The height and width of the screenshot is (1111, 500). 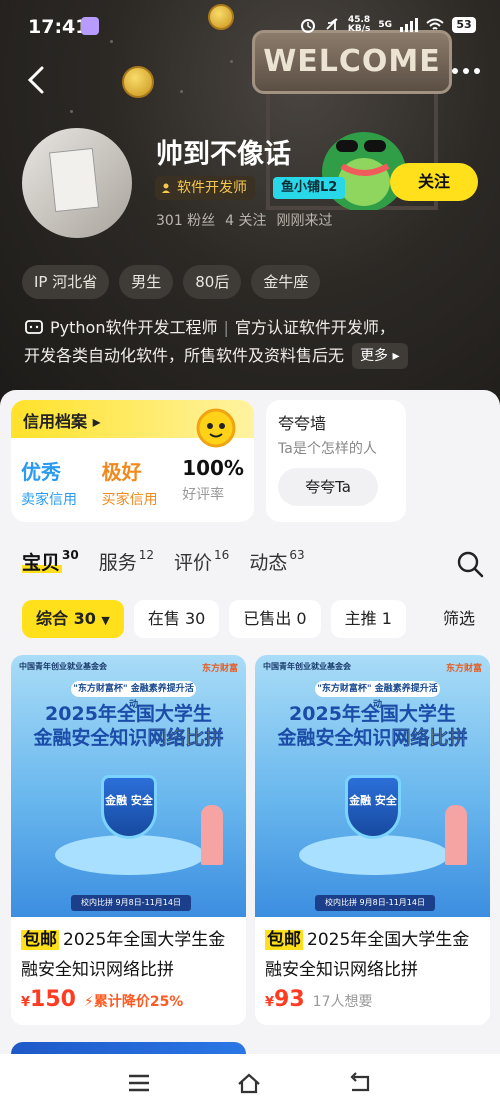 I want to click on home-icon, so click(x=249, y=1083).